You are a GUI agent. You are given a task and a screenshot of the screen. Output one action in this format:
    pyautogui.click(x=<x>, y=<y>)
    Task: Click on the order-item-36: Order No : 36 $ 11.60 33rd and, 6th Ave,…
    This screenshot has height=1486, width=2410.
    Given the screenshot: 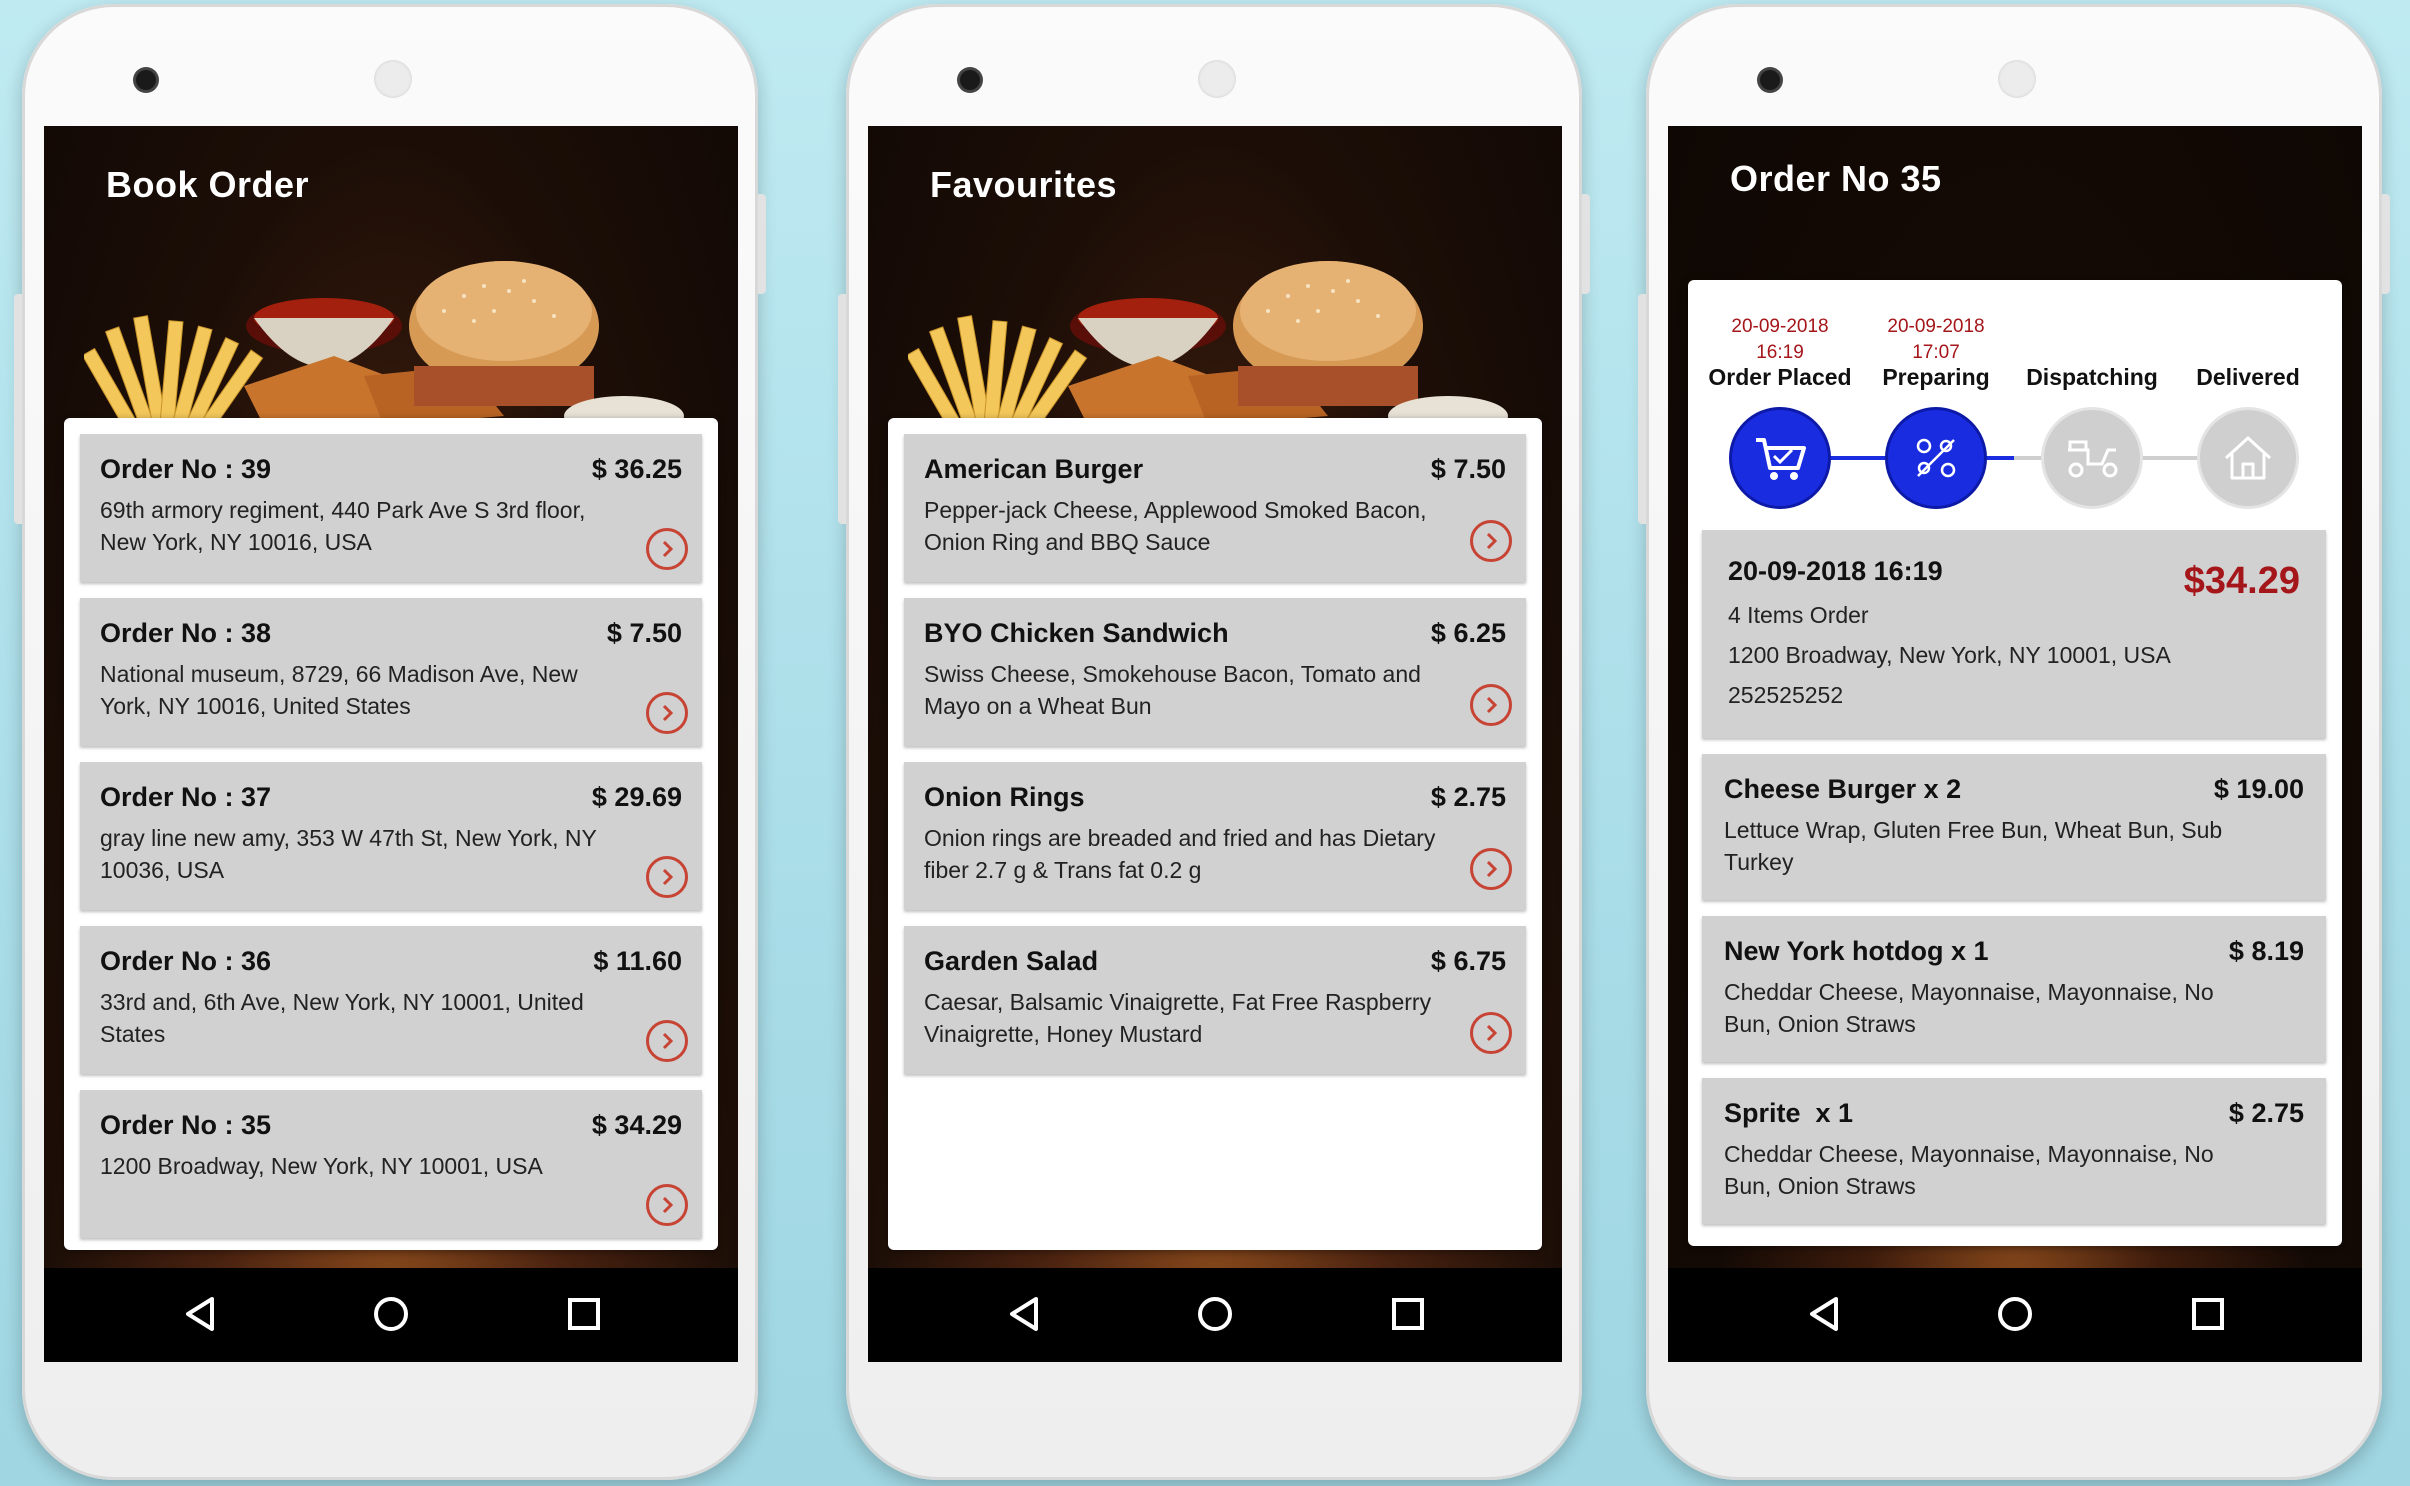 What is the action you would take?
    pyautogui.click(x=391, y=1000)
    